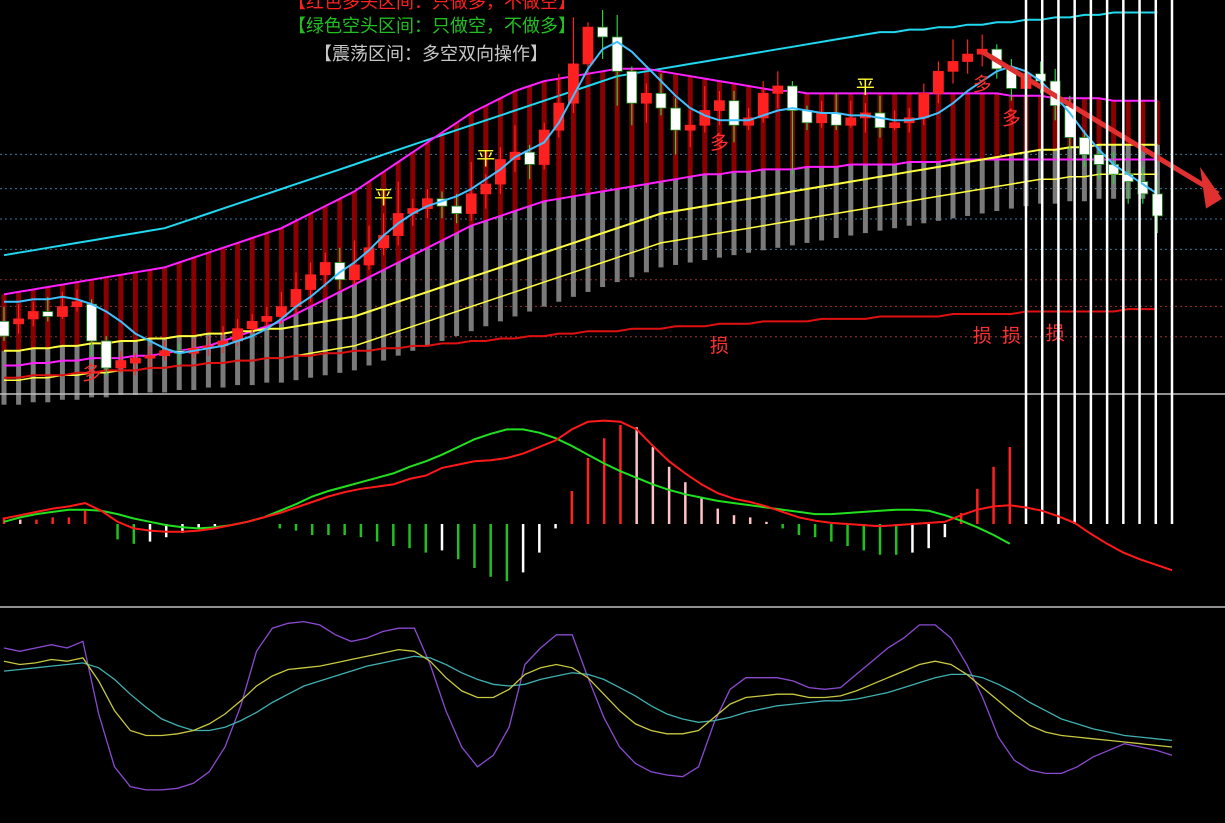 This screenshot has height=823, width=1225. Describe the element at coordinates (431, 54) in the screenshot. I see `legend-range-zone: 【震荡区间：多空双向操作】` at that location.